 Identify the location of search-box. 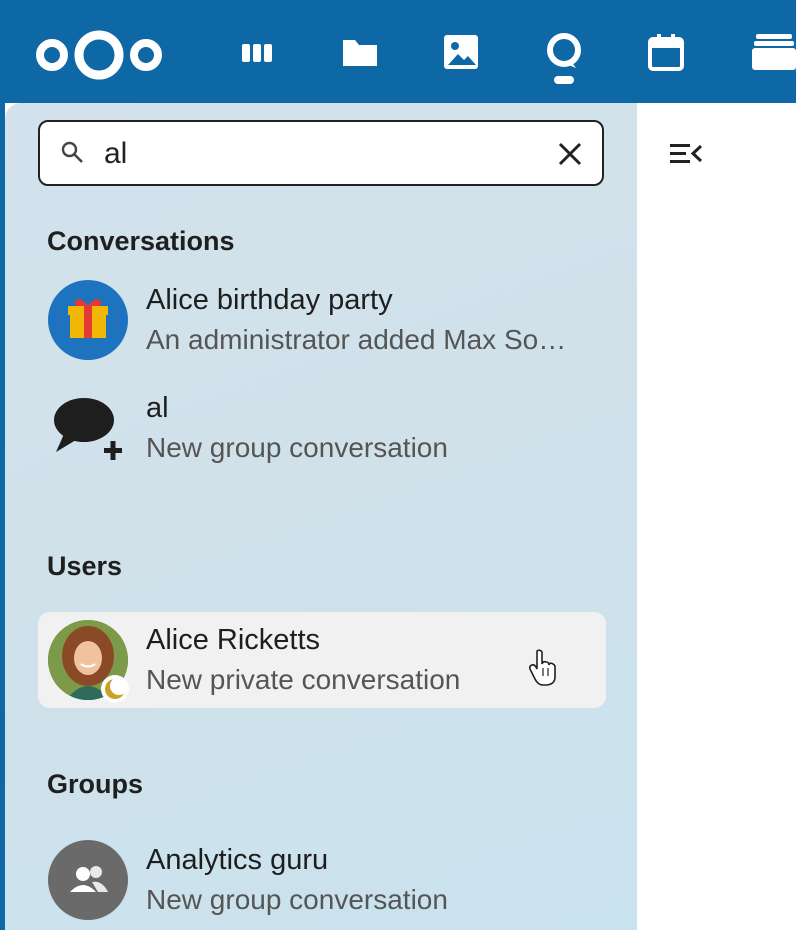
(321, 153).